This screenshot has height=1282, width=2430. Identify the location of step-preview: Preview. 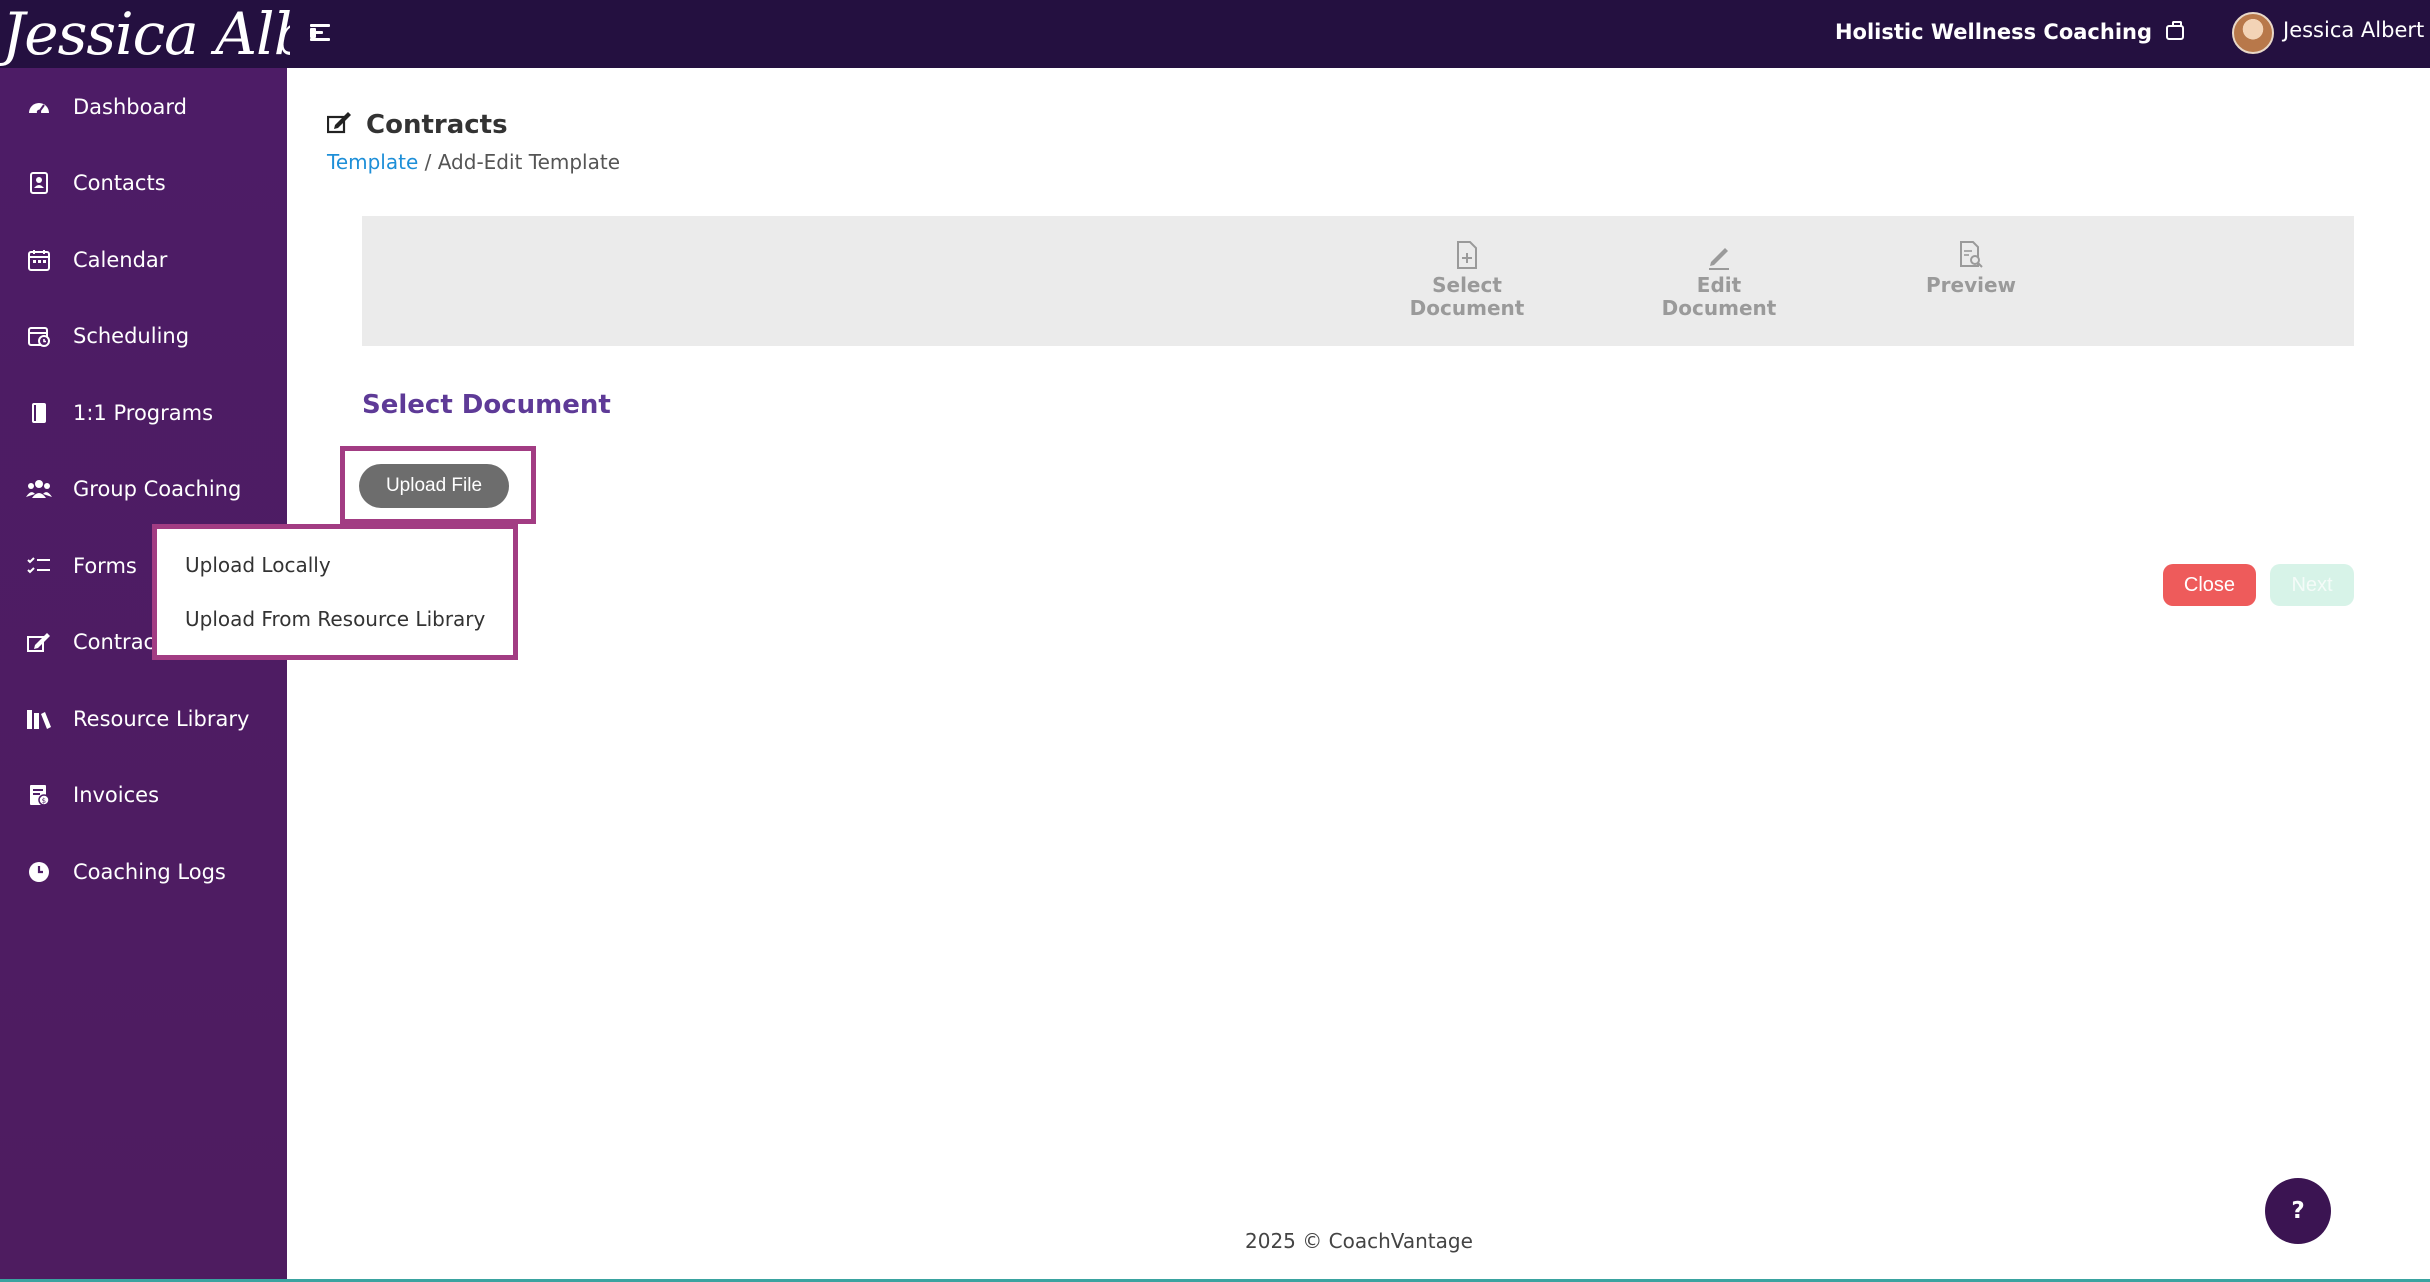
(1971, 268).